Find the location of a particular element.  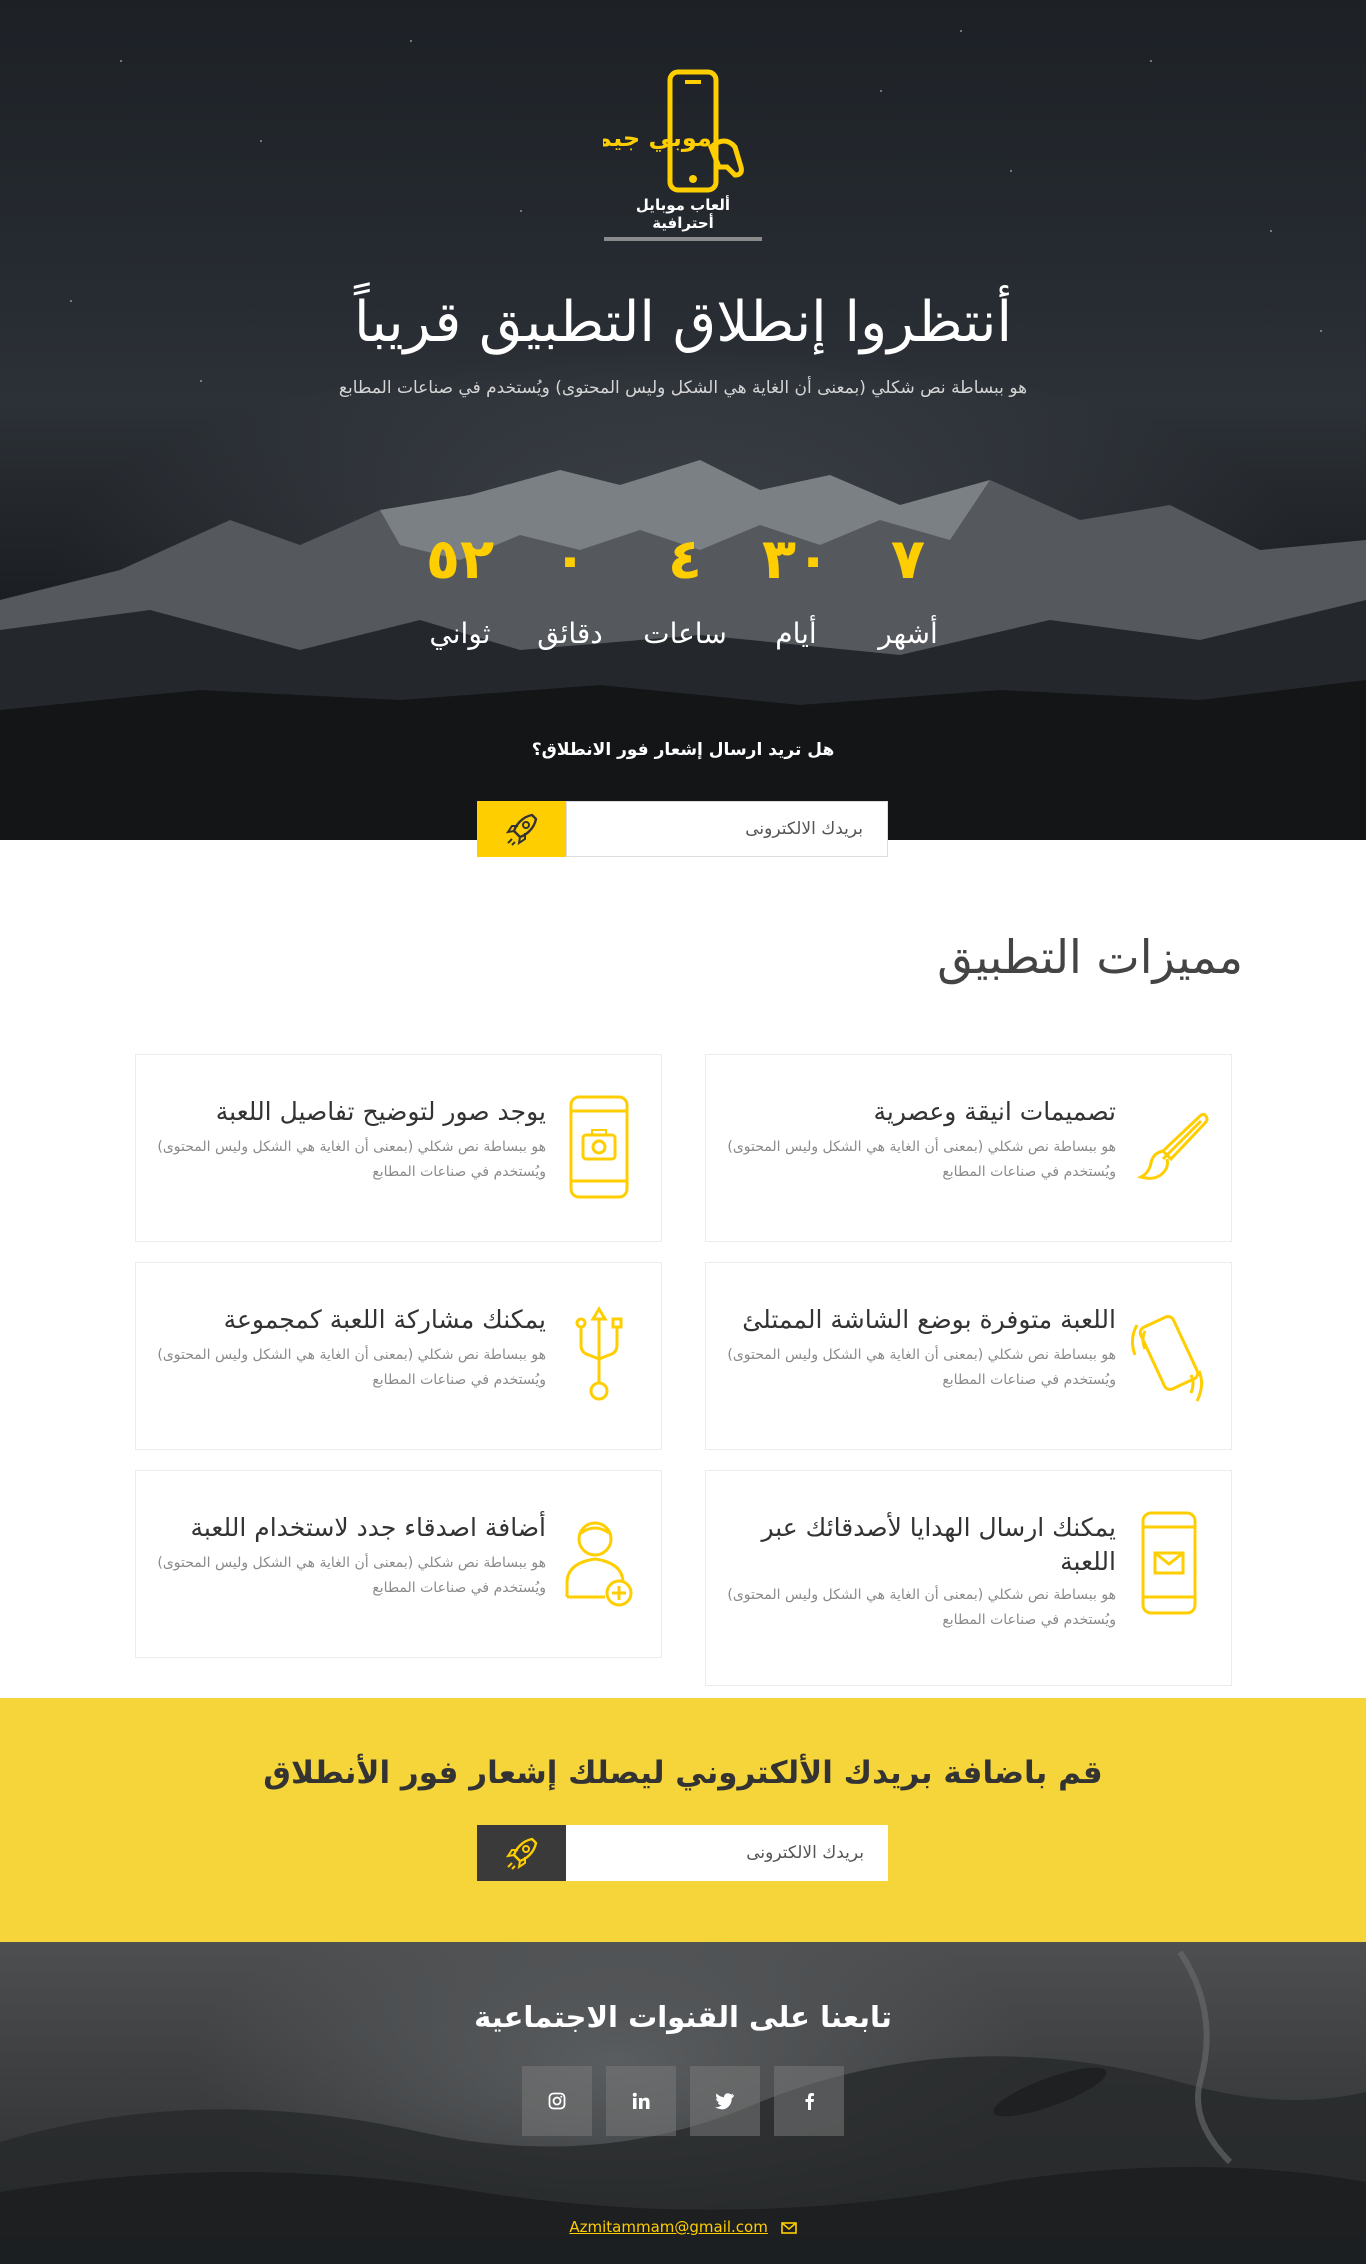

instagram-link is located at coordinates (557, 2101).